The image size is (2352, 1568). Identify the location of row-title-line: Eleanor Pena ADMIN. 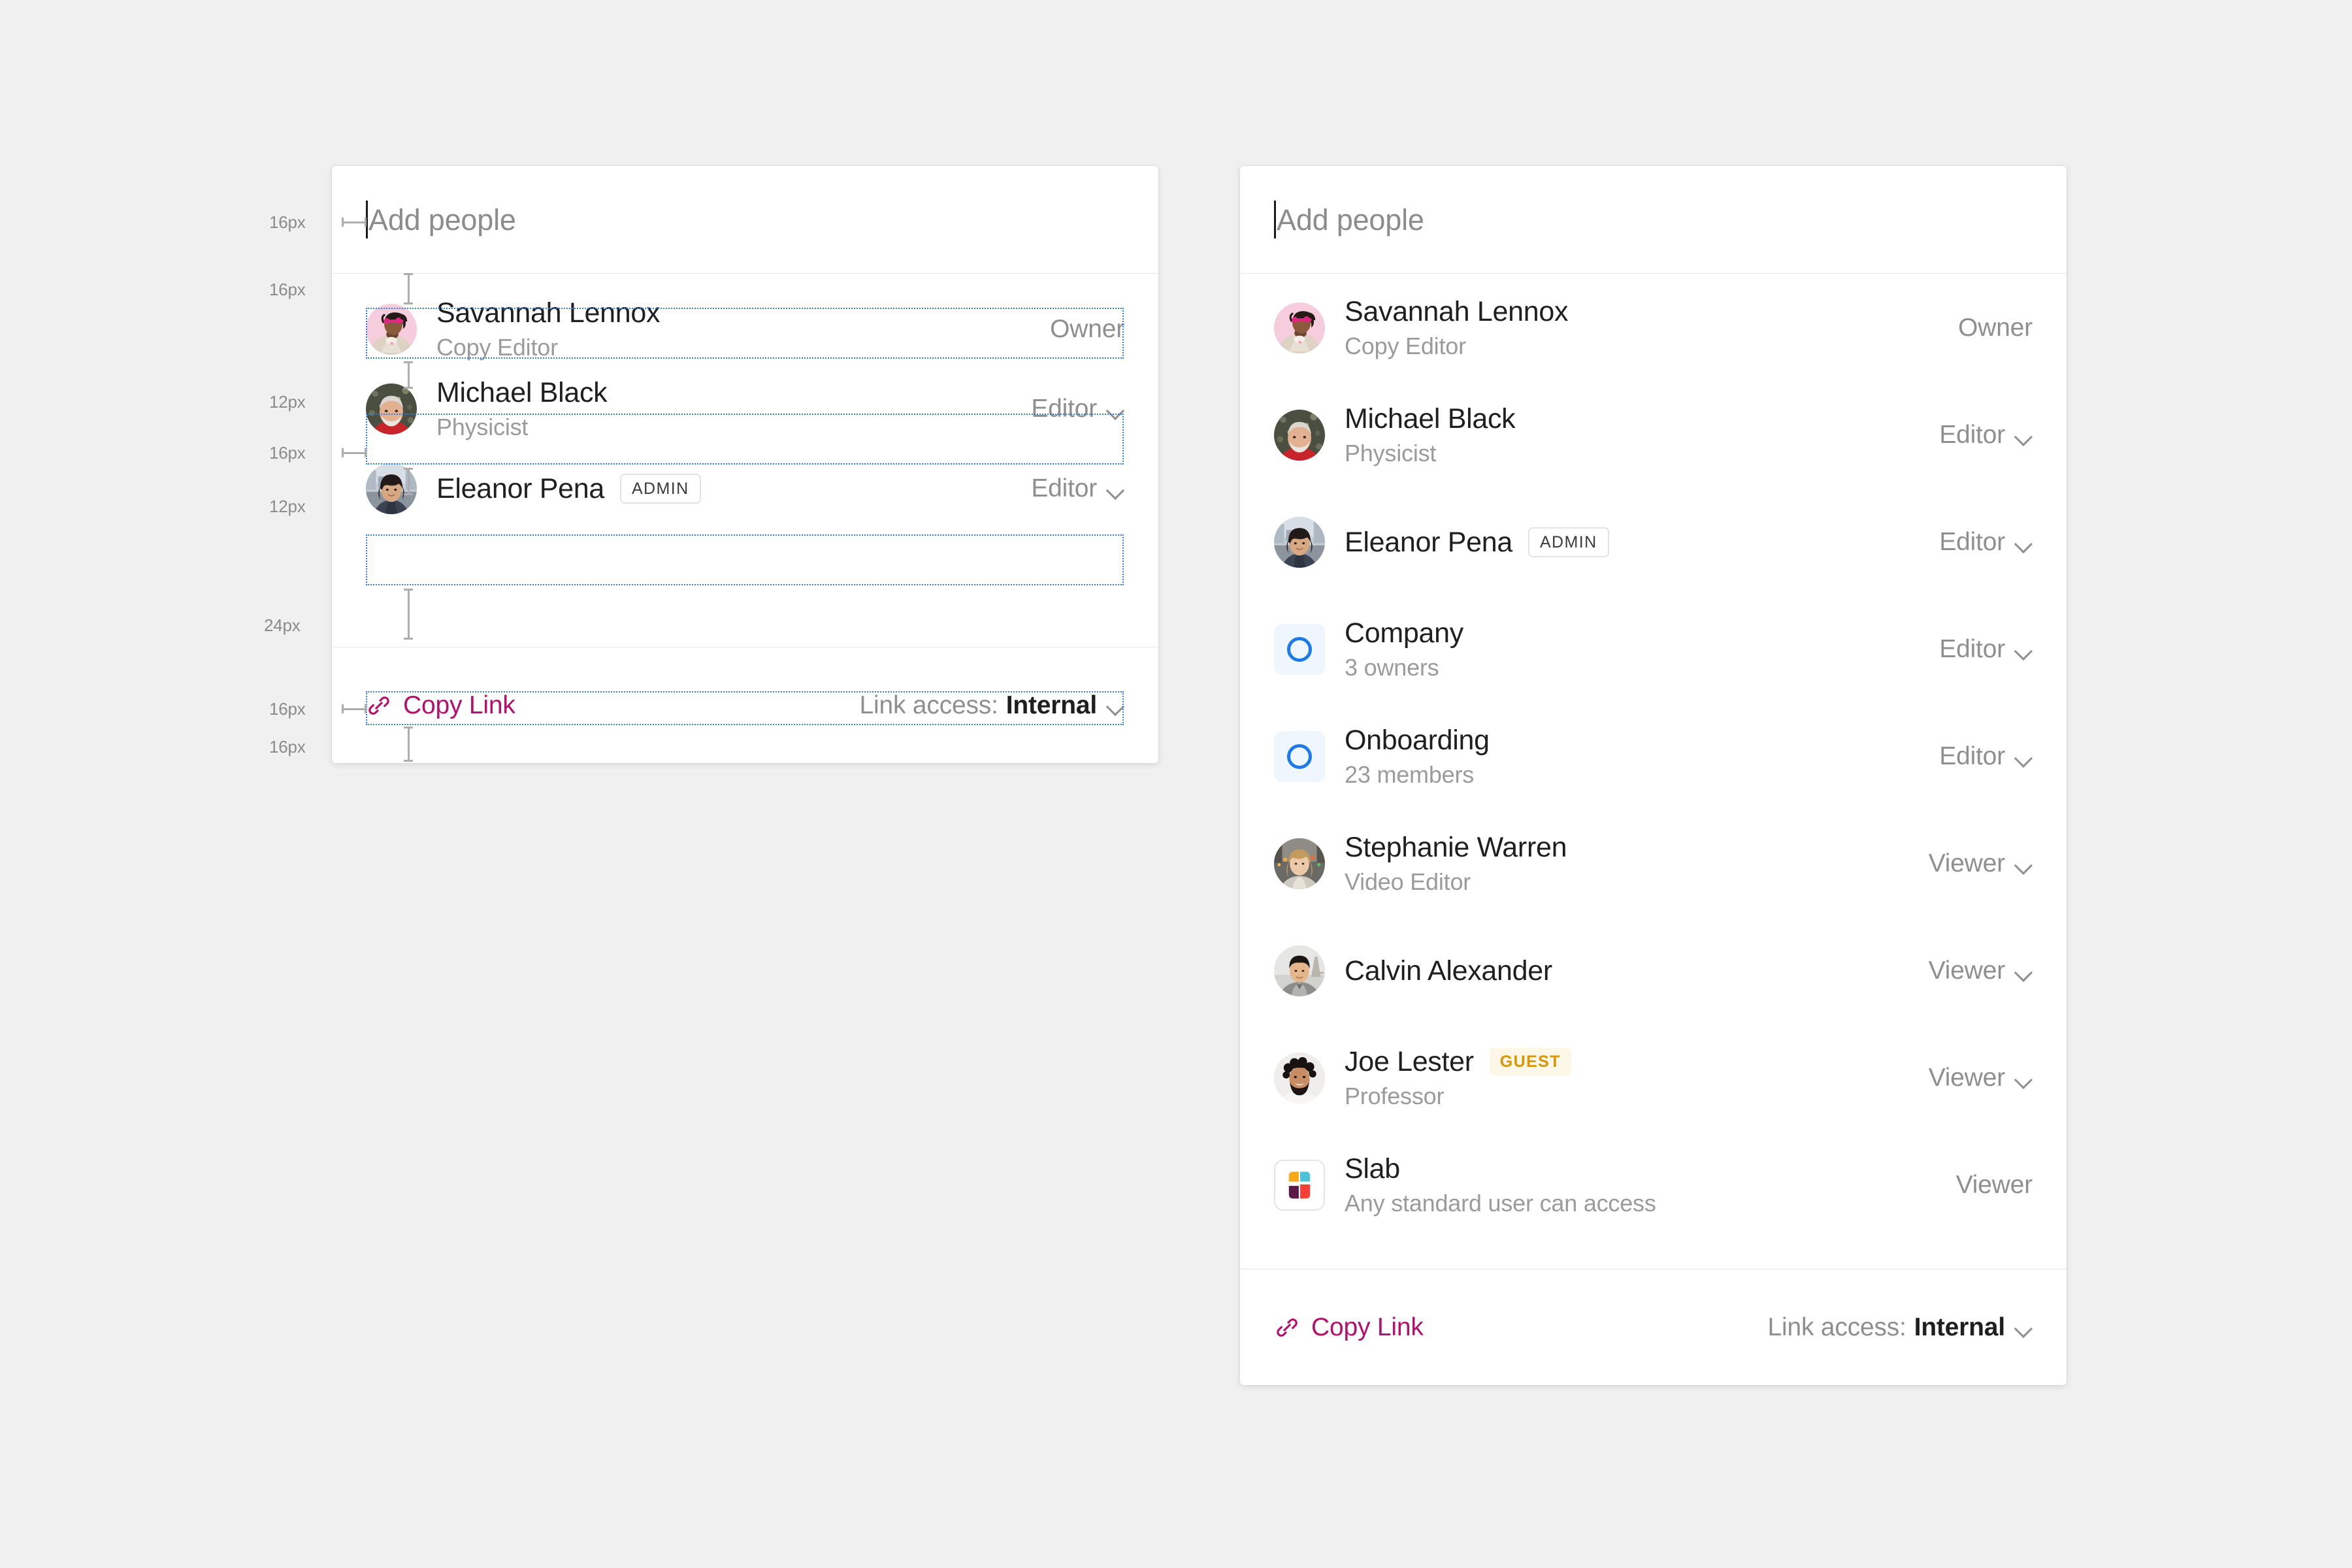
(1634, 542).